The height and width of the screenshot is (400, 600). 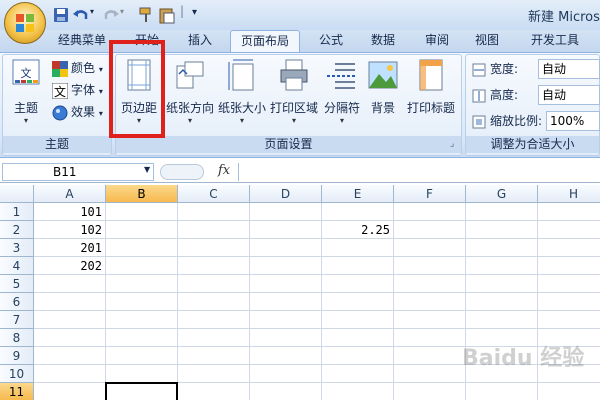 I want to click on cell-h3, so click(x=569, y=248).